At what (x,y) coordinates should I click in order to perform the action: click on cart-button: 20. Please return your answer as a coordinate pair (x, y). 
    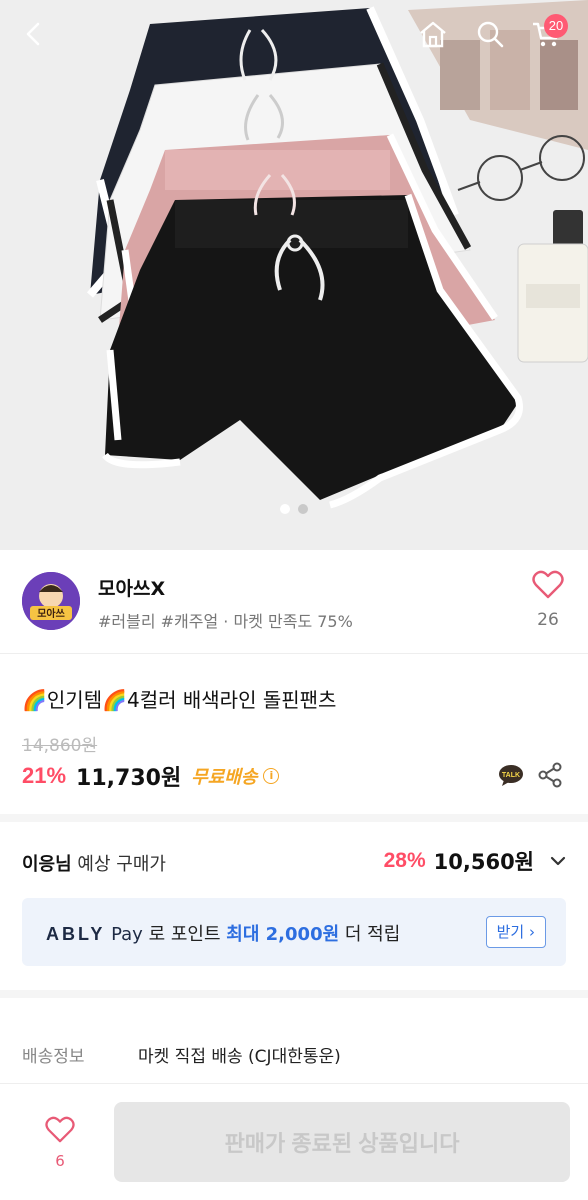
    Looking at the image, I should click on (546, 34).